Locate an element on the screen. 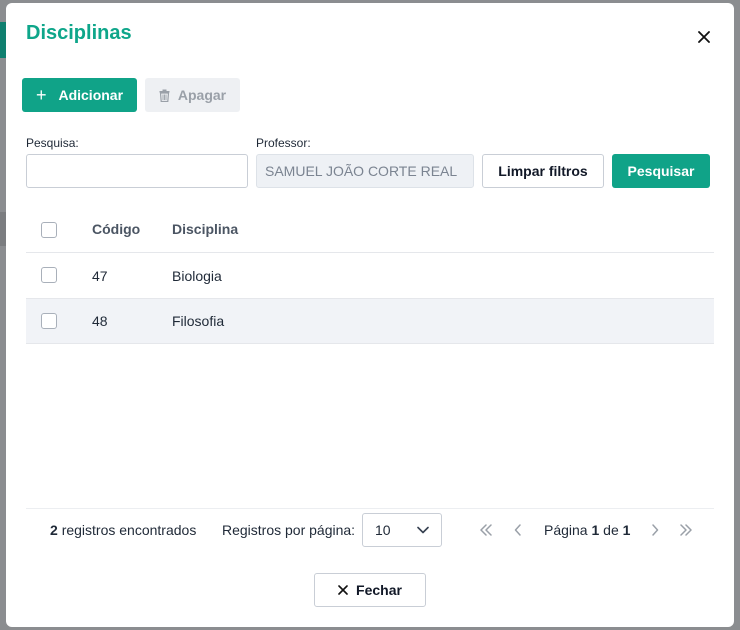  previous-page-button is located at coordinates (518, 530).